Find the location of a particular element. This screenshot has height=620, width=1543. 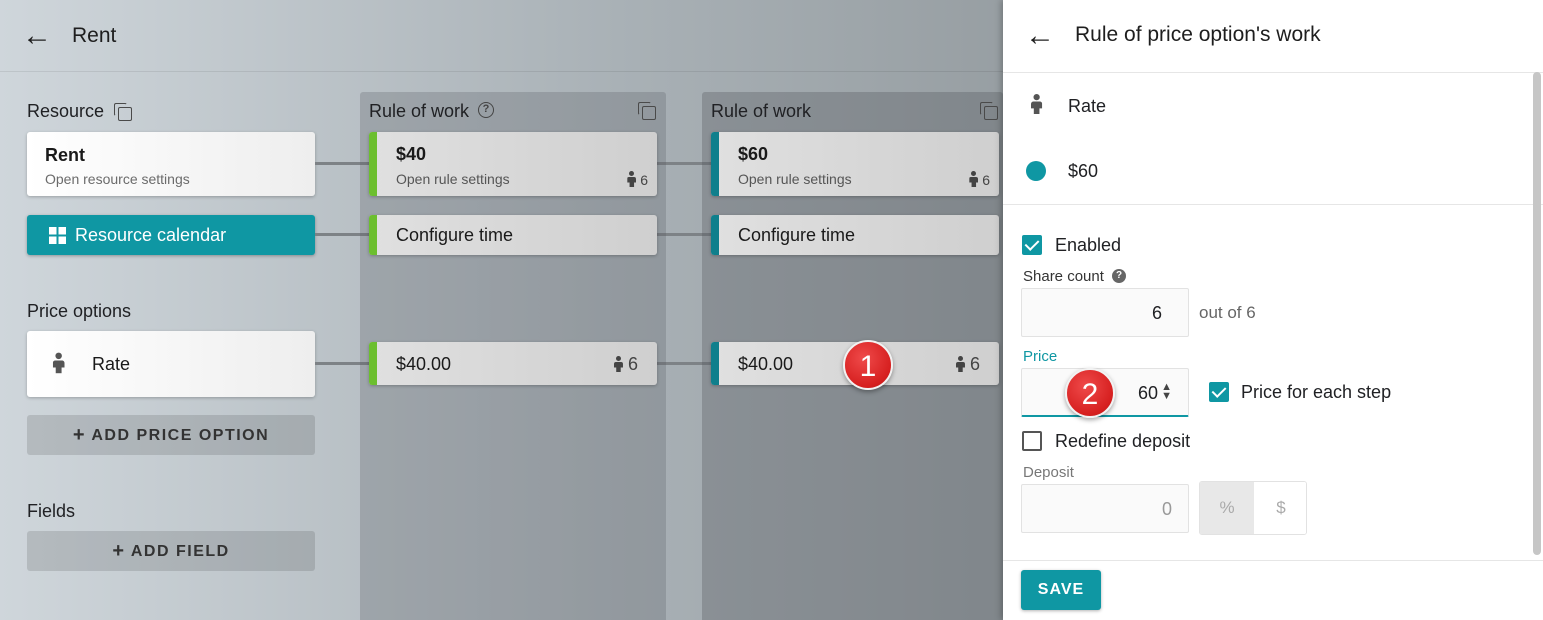

price-label: Price is located at coordinates (1040, 356).